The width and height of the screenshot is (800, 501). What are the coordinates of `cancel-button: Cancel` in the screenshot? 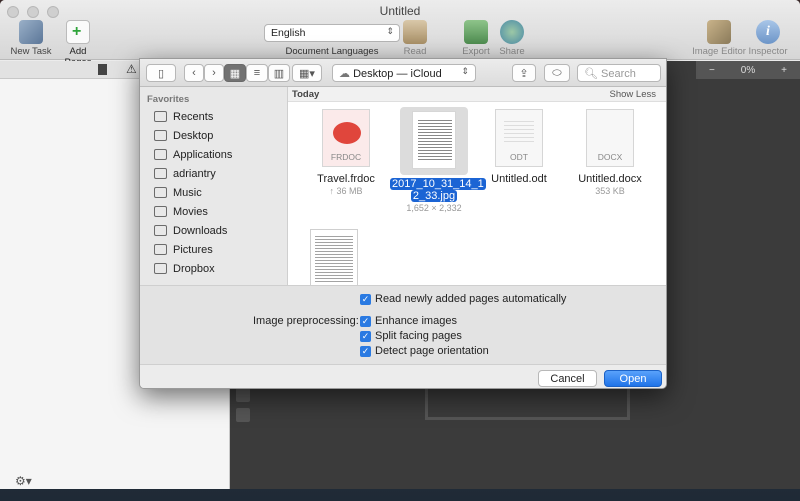 It's located at (567, 378).